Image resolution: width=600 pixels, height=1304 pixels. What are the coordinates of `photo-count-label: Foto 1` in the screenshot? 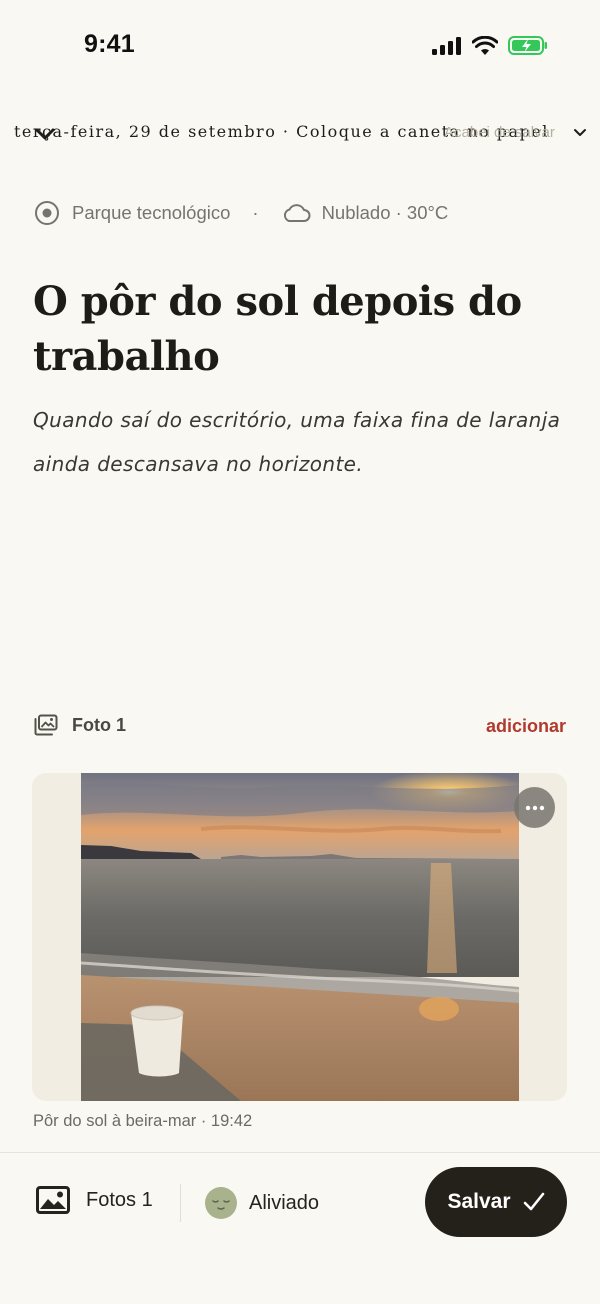 It's located at (99, 724).